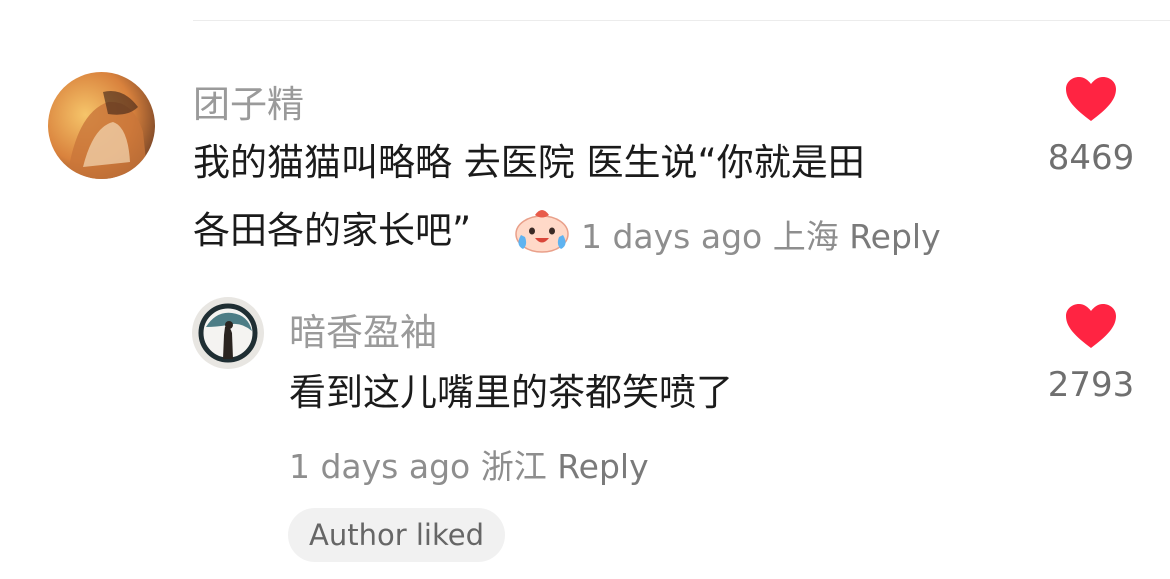 The width and height of the screenshot is (1170, 579). Describe the element at coordinates (513, 466) in the screenshot. I see `comment-location: 浙江` at that location.